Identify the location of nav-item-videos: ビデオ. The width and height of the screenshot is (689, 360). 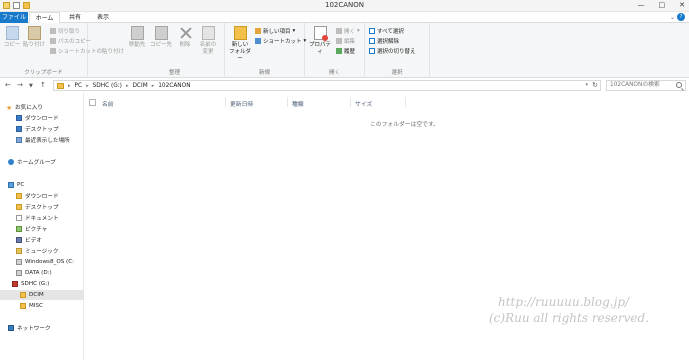
(42, 240).